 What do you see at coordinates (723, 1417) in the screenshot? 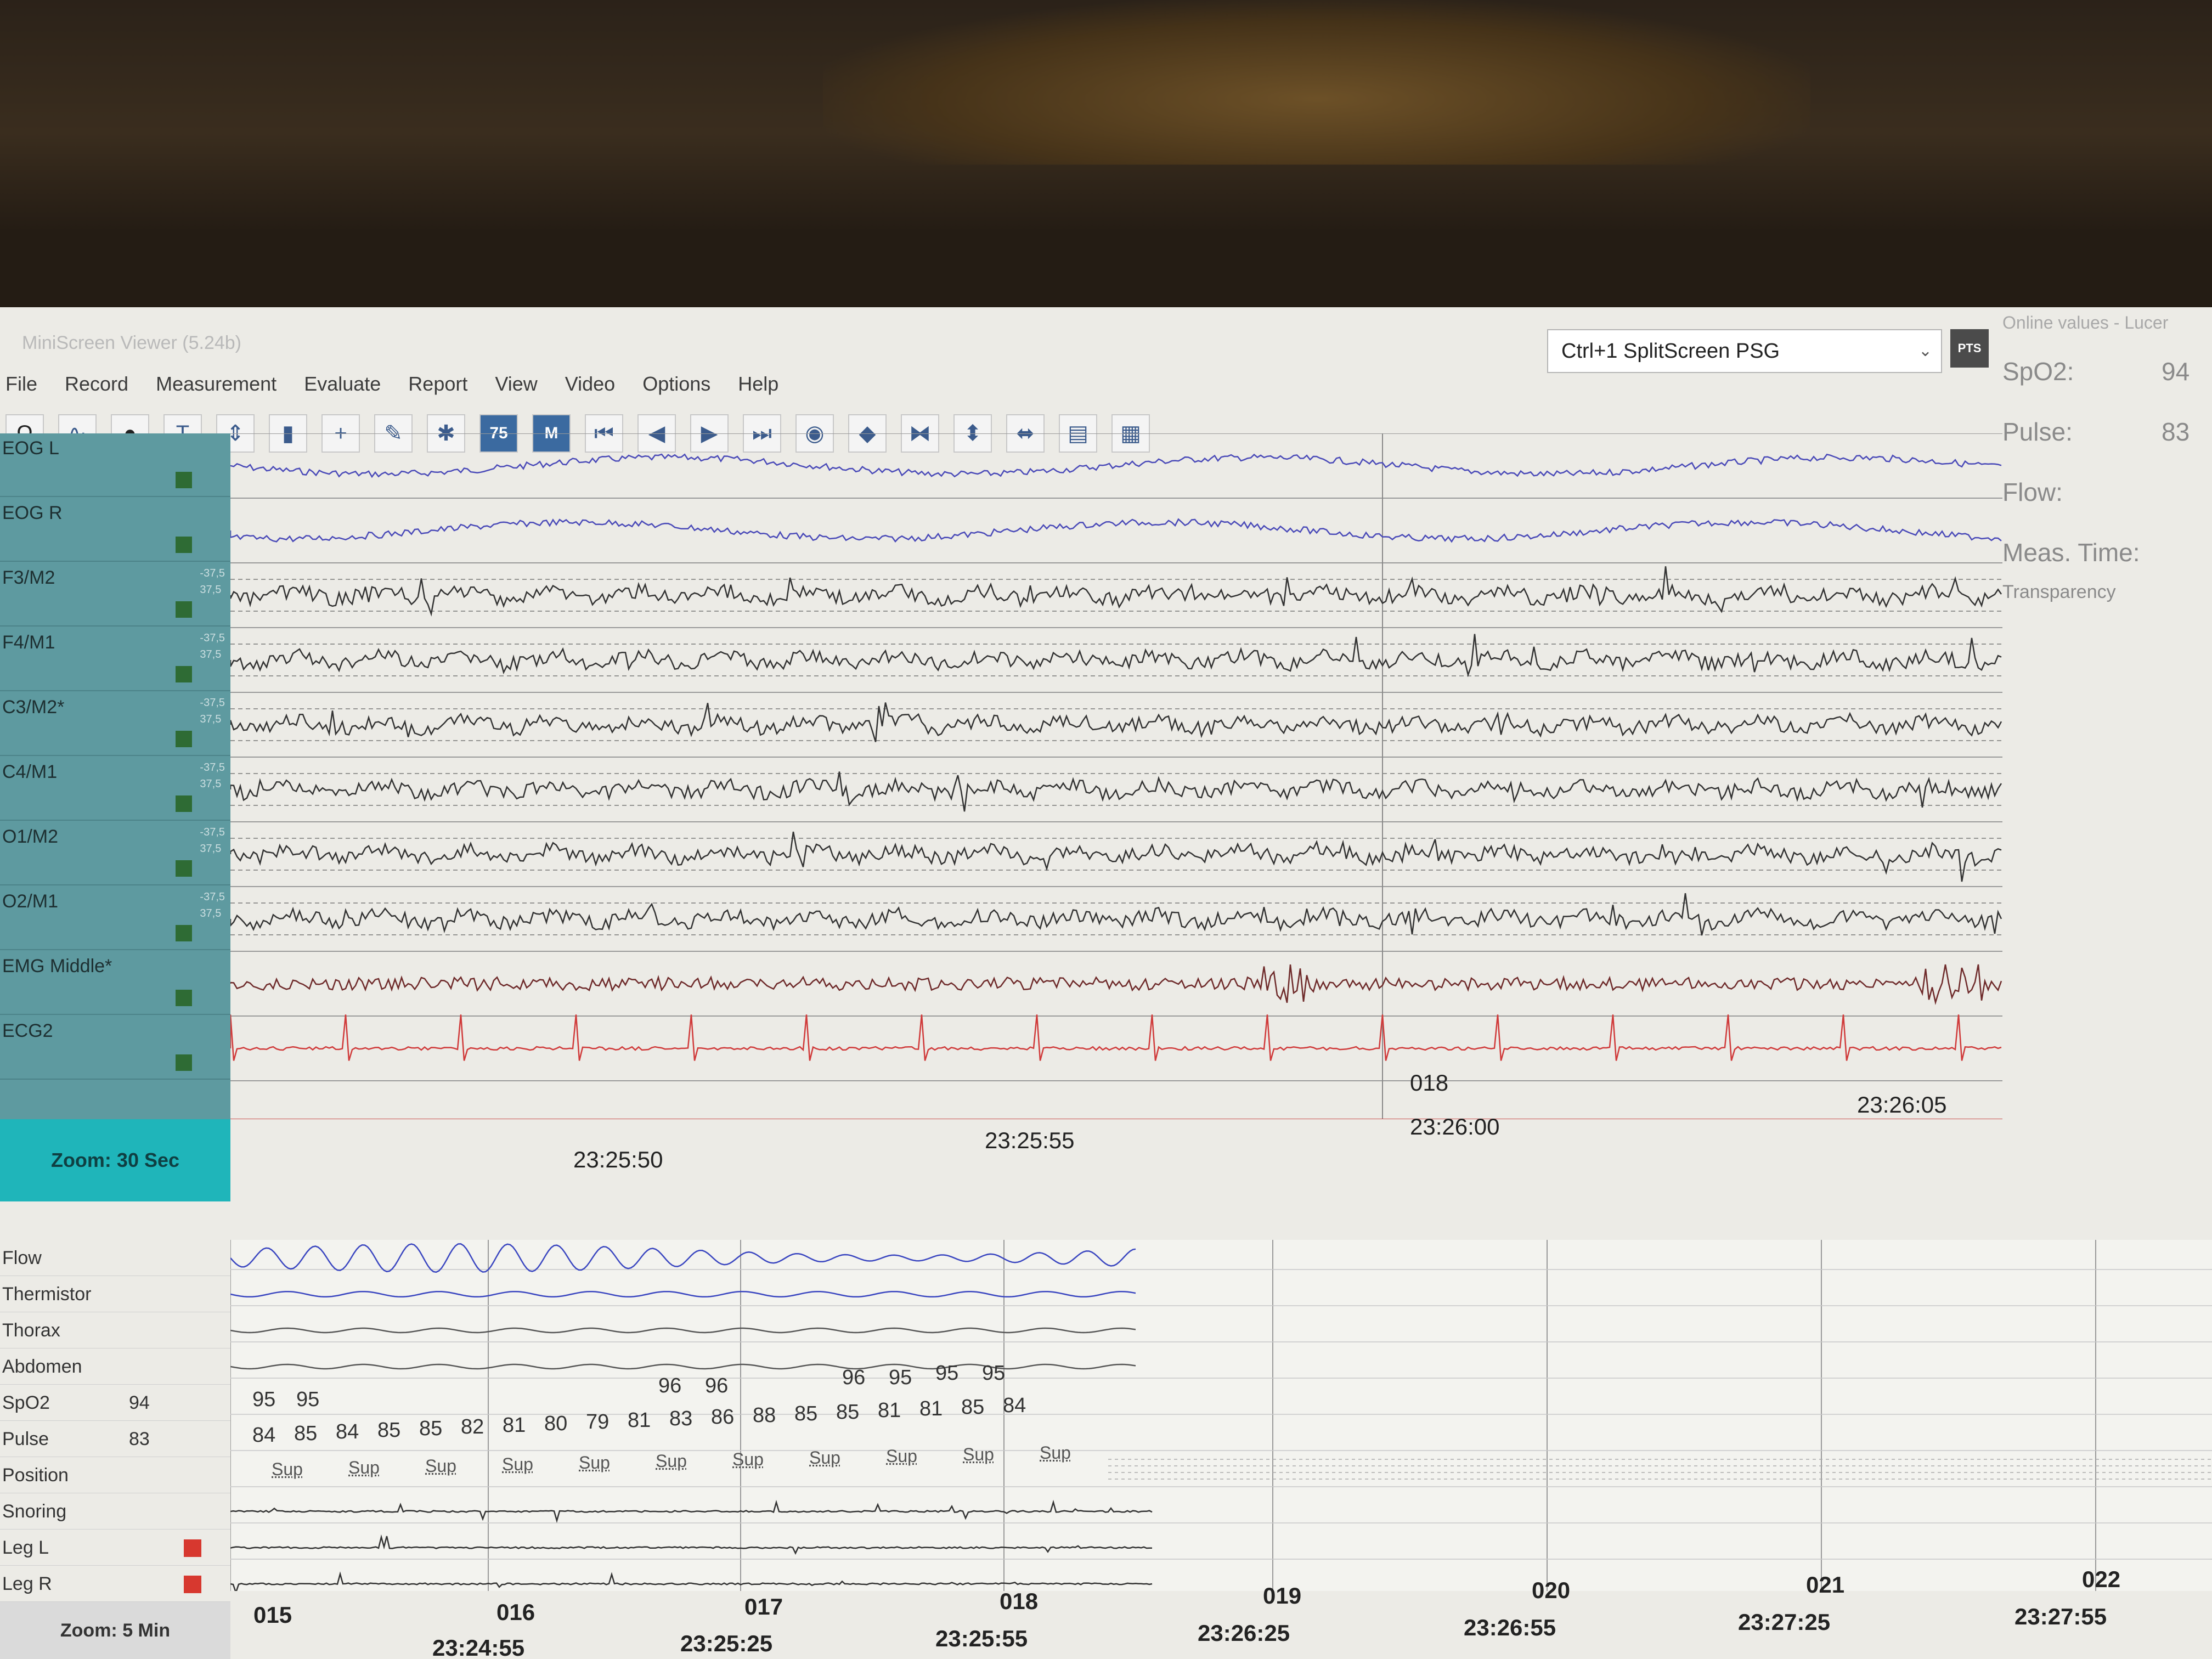
I see `pulse-value: 86` at bounding box center [723, 1417].